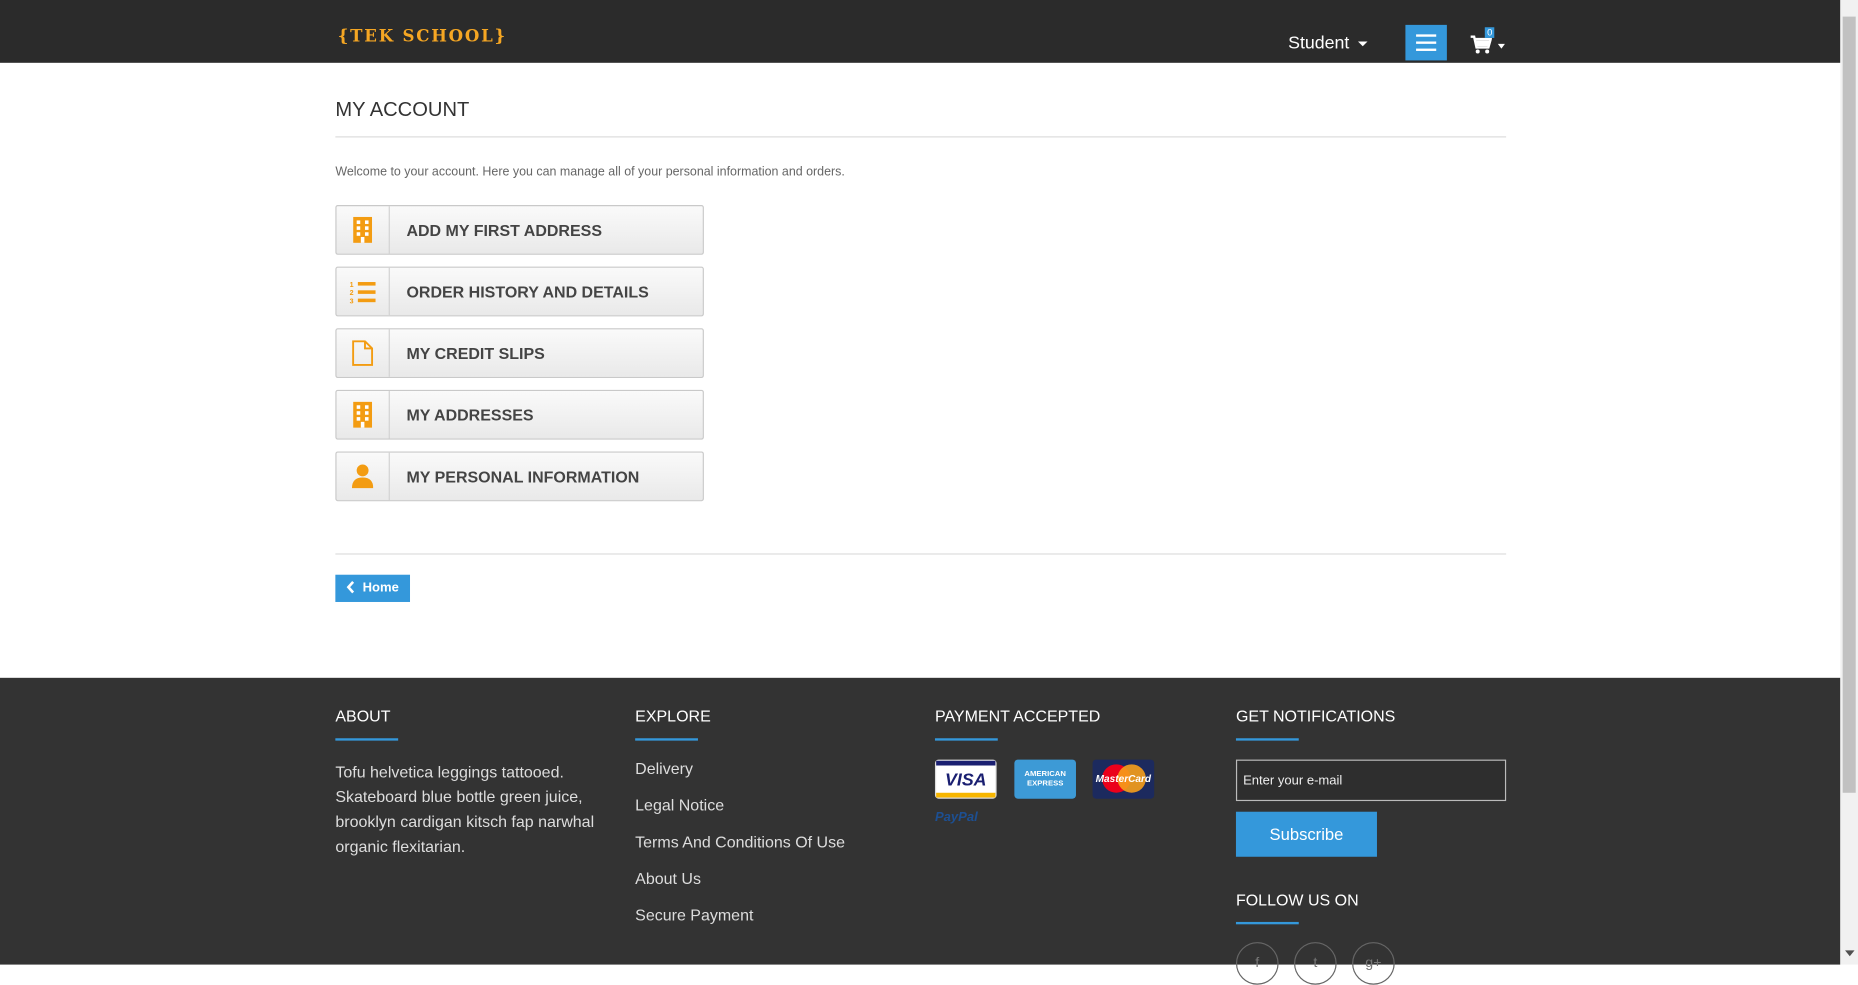 Image resolution: width=1858 pixels, height=985 pixels. I want to click on footer-heading-notifications: GET NOTIFICATIONS, so click(1315, 716).